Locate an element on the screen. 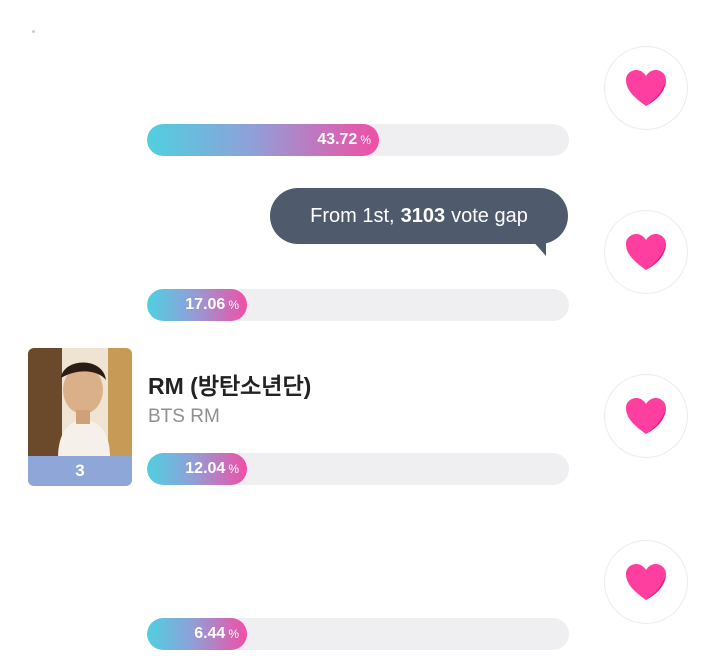  vote-gap-tooltip: From 1st, 3103 vote gap is located at coordinates (419, 216).